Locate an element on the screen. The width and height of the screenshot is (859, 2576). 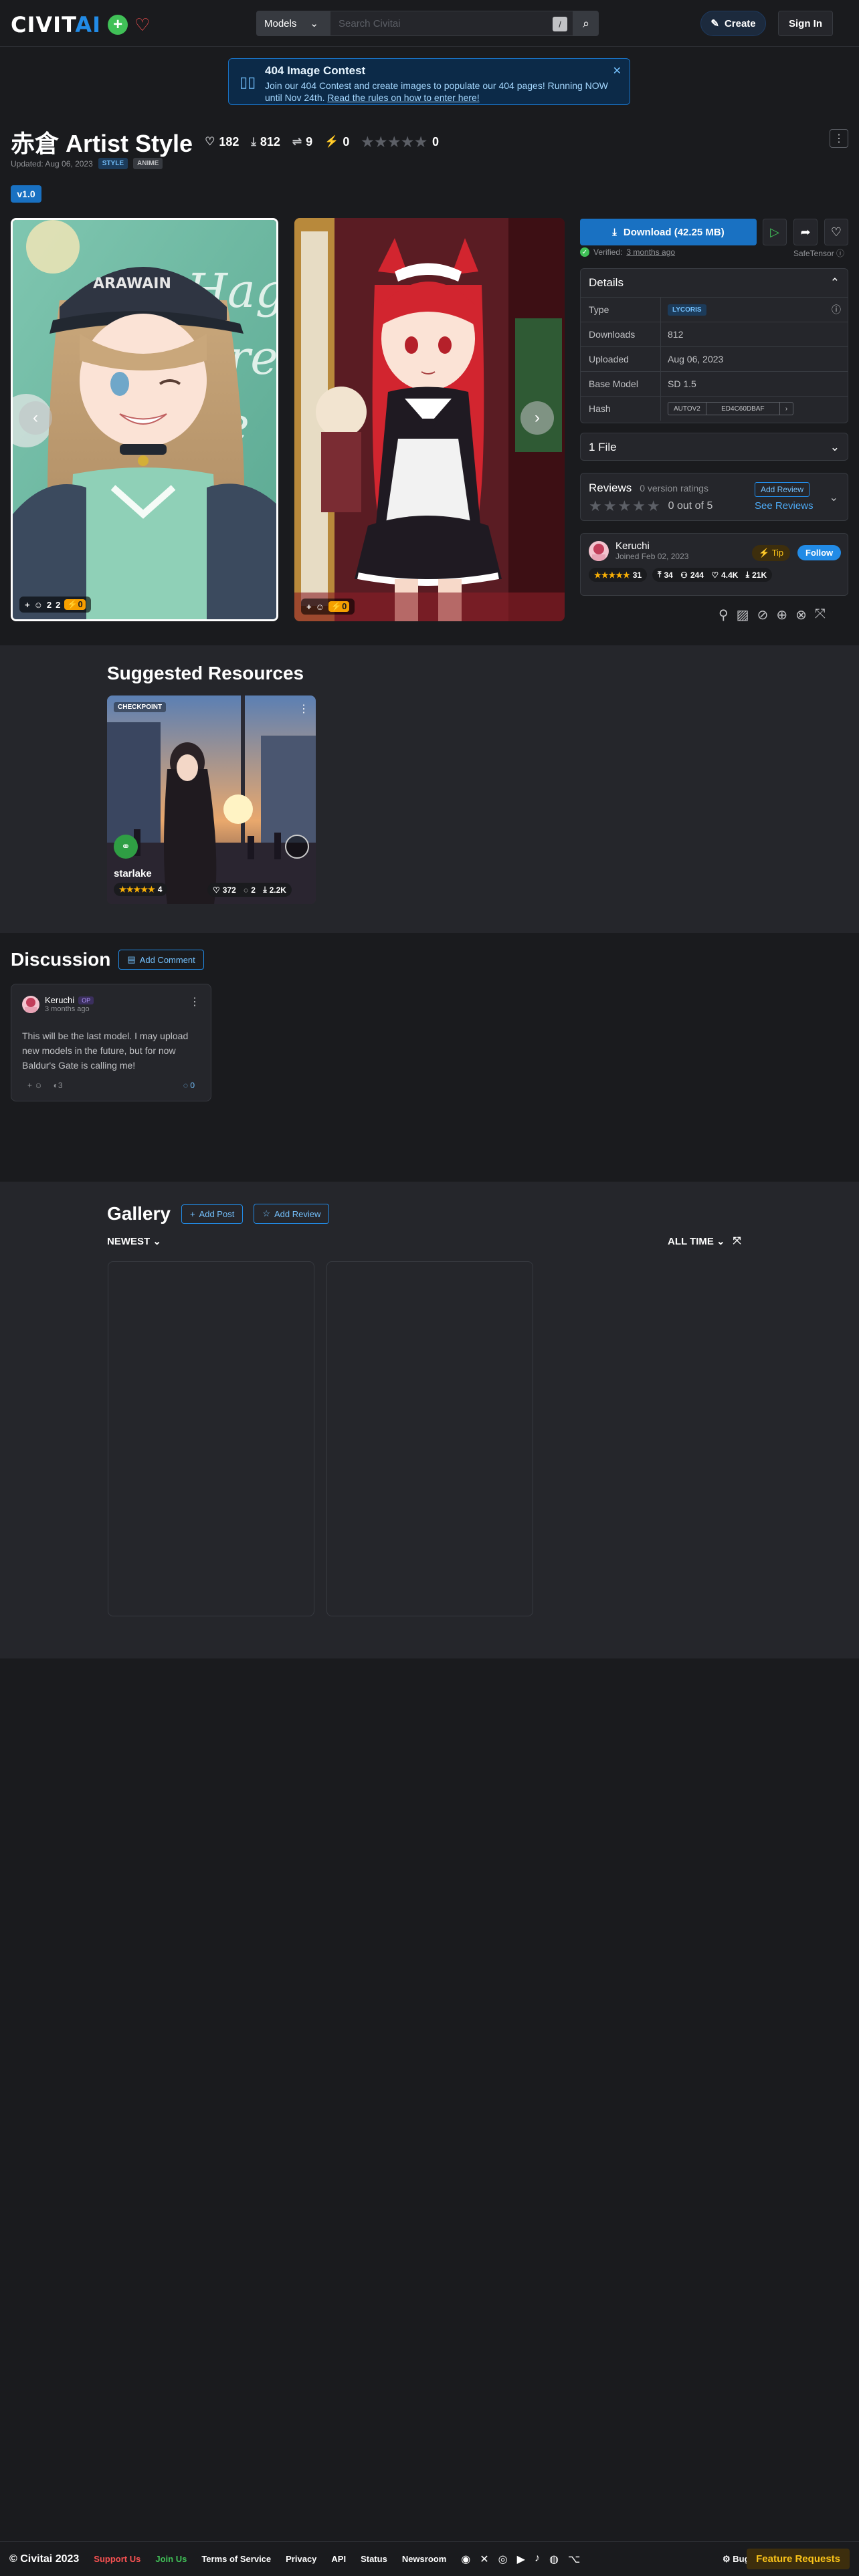
youtube-icon: ▶ is located at coordinates (521, 2559).